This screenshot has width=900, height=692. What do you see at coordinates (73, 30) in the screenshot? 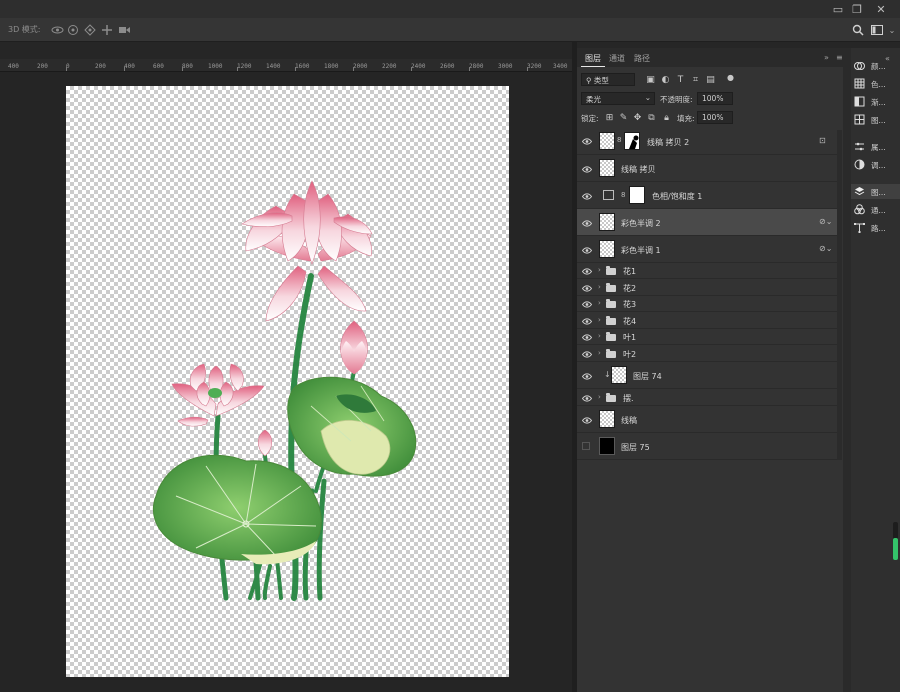
I see `roll-3d-icon` at bounding box center [73, 30].